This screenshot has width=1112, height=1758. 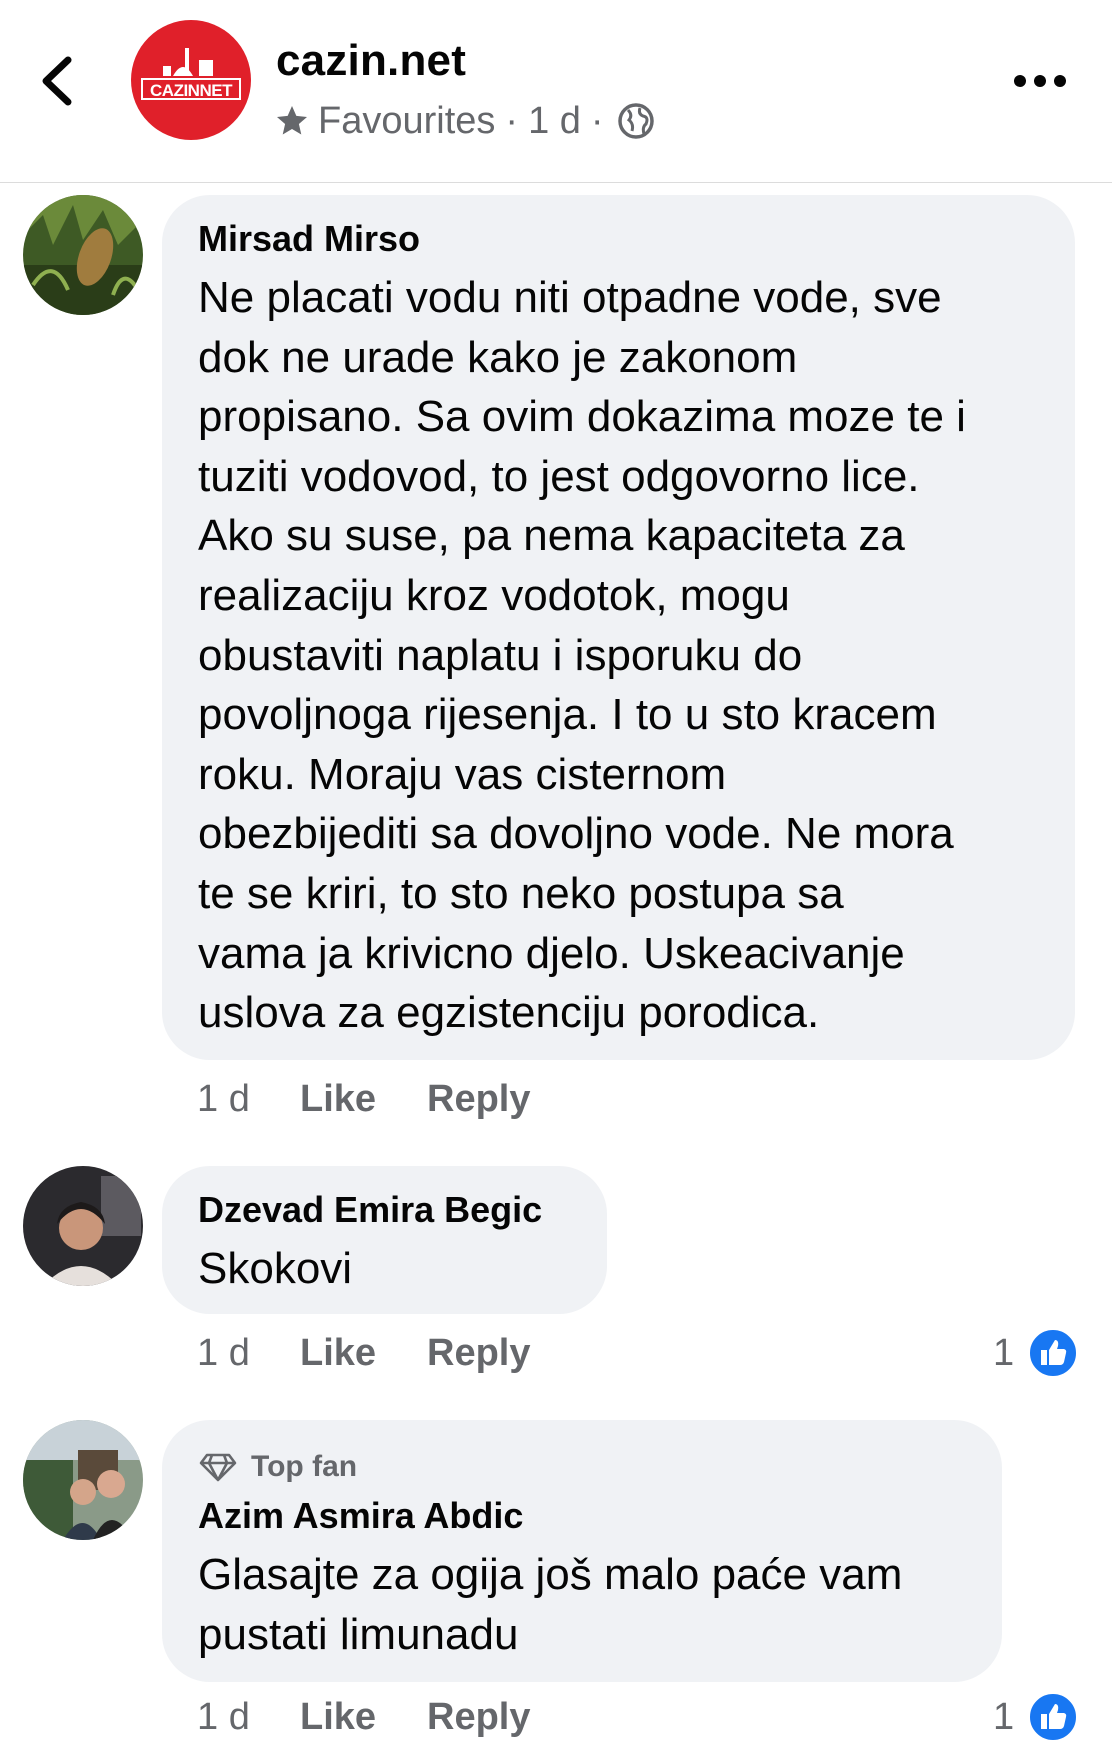 What do you see at coordinates (360, 1516) in the screenshot?
I see `comment-author: Azim Asmira Abdic` at bounding box center [360, 1516].